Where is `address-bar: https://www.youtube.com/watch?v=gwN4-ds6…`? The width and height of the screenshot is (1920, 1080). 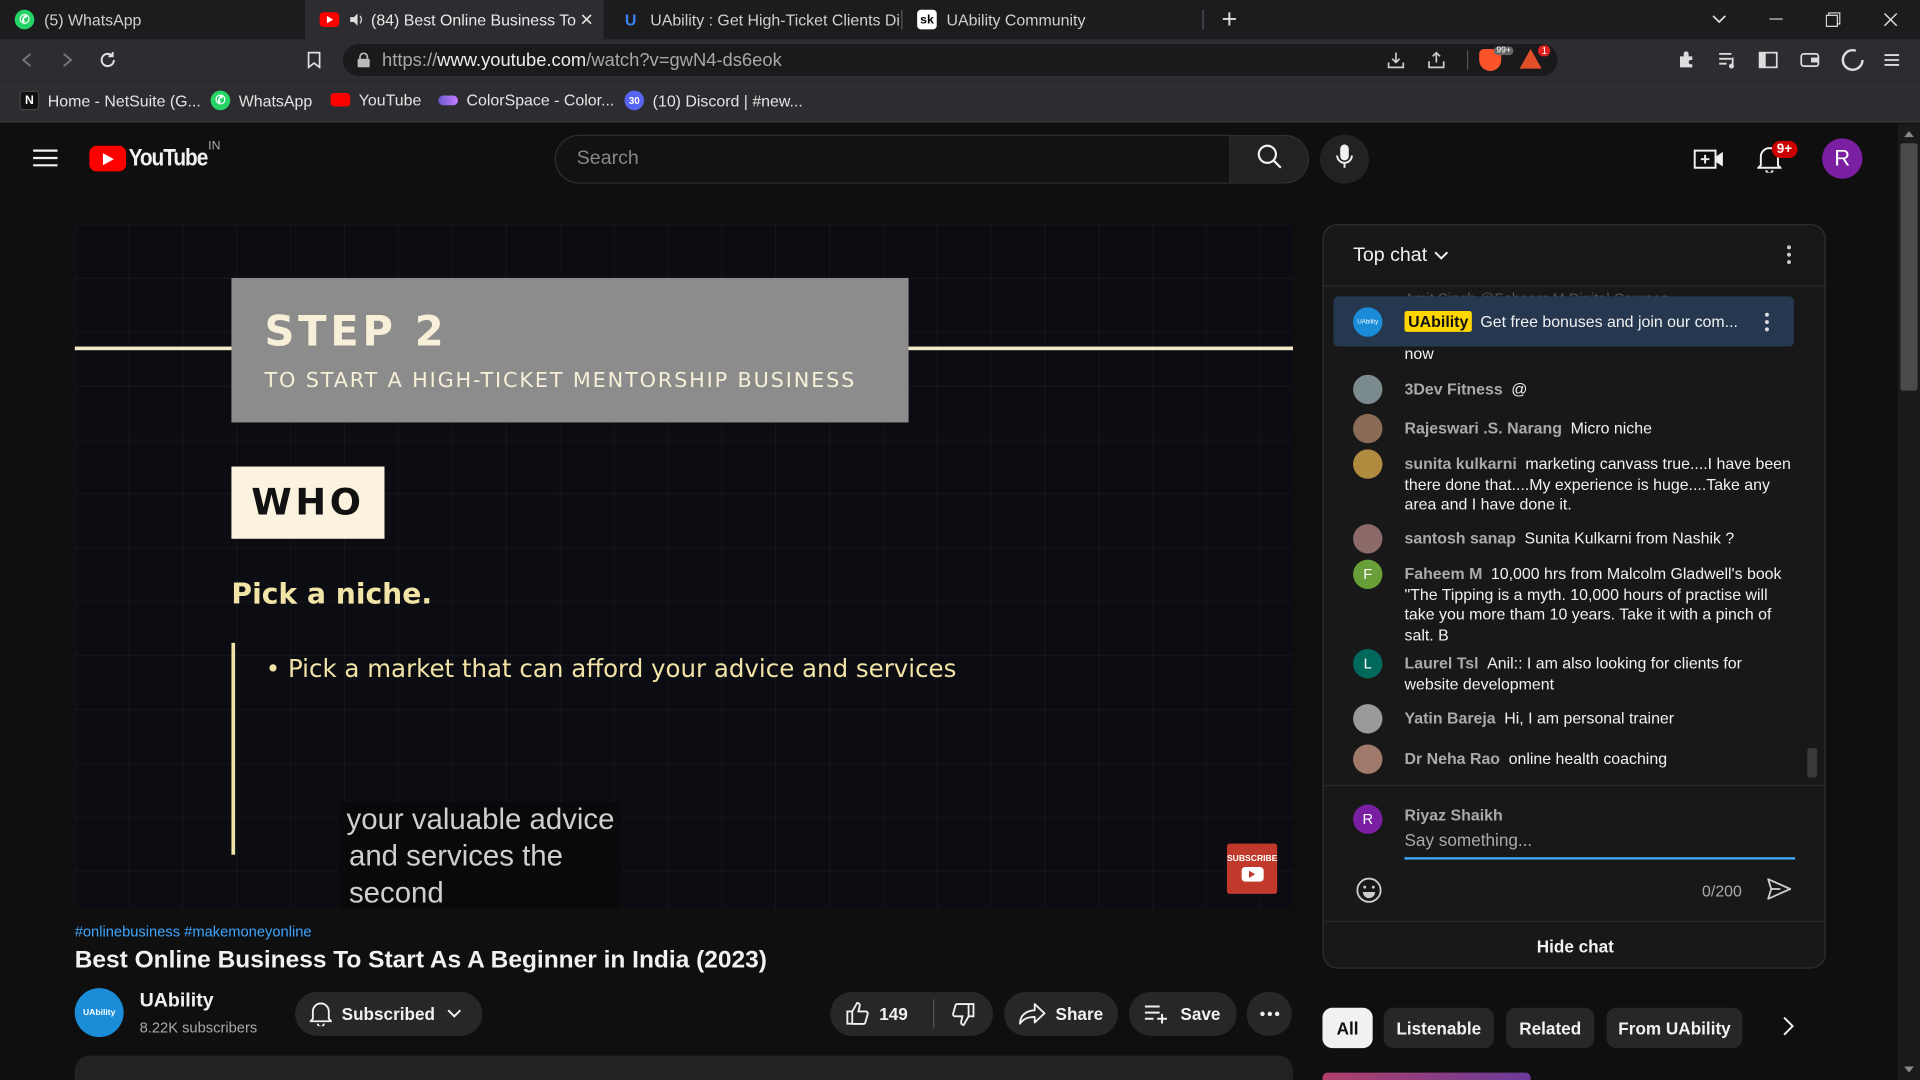 address-bar: https://www.youtube.com/watch?v=gwN4-ds6… is located at coordinates (950, 60).